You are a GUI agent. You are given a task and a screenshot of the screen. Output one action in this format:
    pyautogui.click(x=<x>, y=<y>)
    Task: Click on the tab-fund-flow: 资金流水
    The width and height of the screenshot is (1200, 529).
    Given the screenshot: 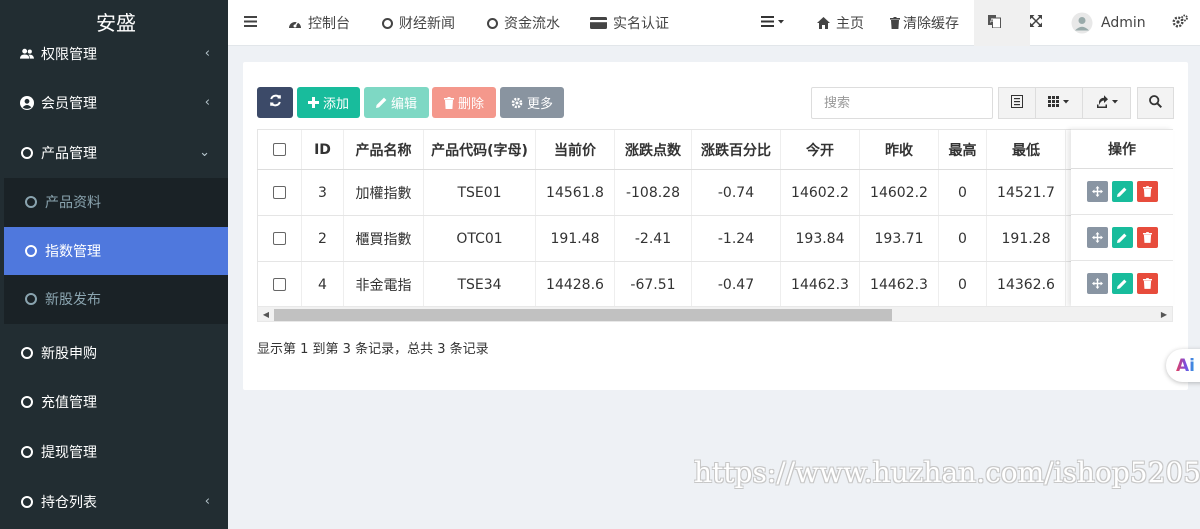 What is the action you would take?
    pyautogui.click(x=523, y=23)
    